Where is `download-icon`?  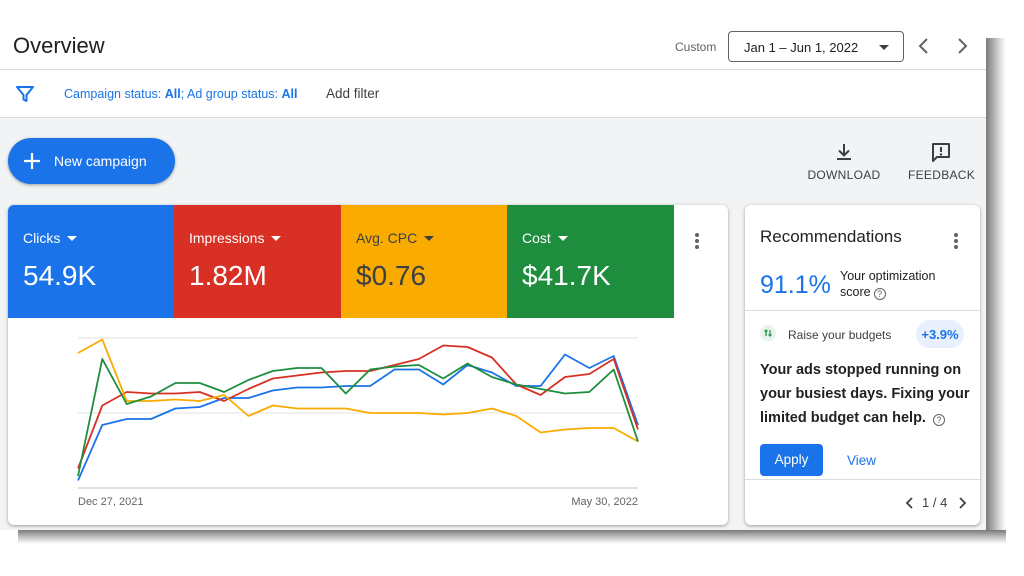
download-icon is located at coordinates (844, 152).